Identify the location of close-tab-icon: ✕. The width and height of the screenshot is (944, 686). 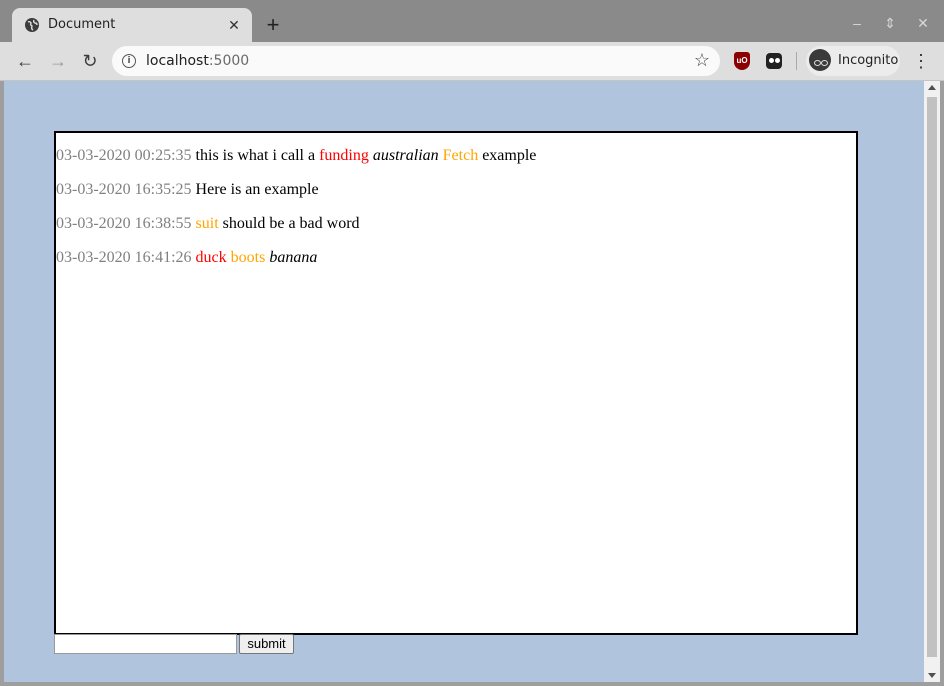
(234, 25).